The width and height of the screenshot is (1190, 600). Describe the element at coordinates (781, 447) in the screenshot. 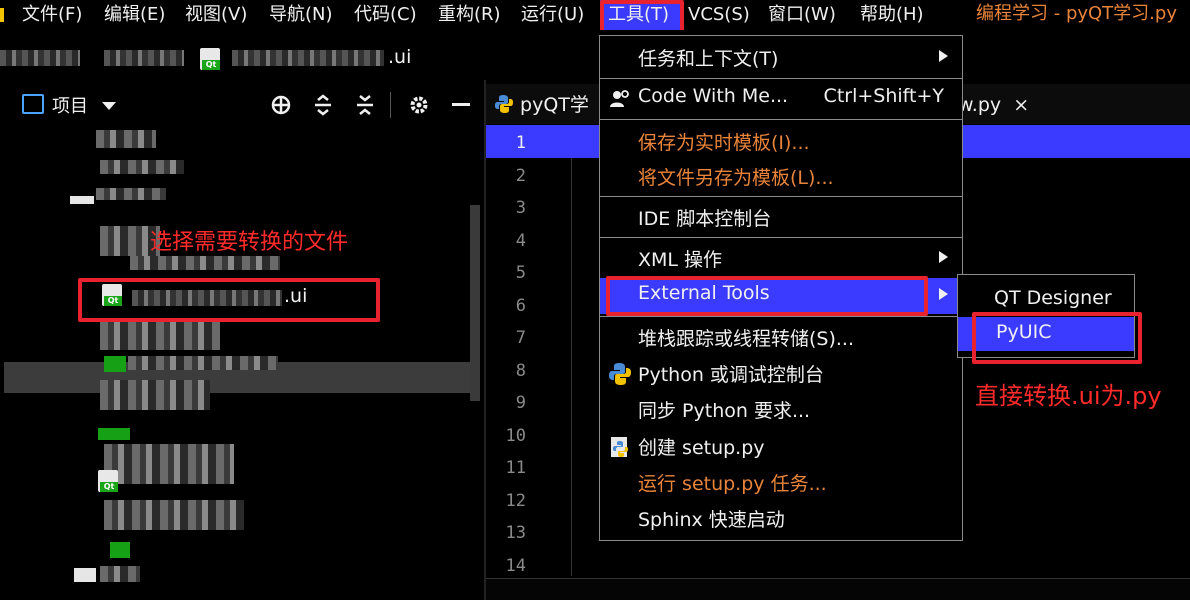

I see `menu-item-create-setup-py: 创建 setup.py` at that location.